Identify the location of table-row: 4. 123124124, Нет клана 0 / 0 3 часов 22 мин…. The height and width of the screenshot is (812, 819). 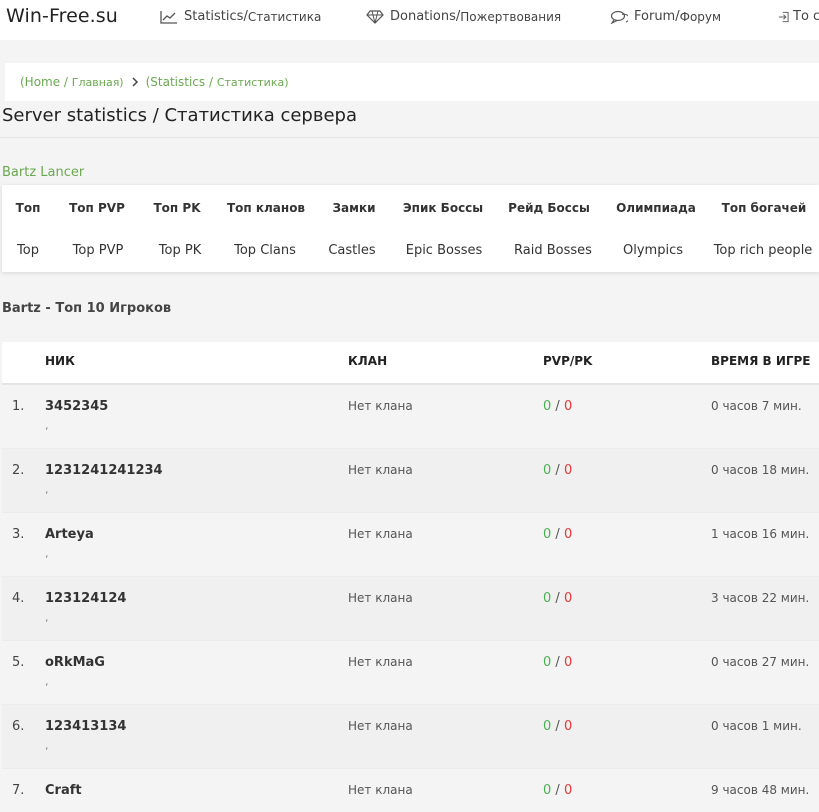
(410, 609).